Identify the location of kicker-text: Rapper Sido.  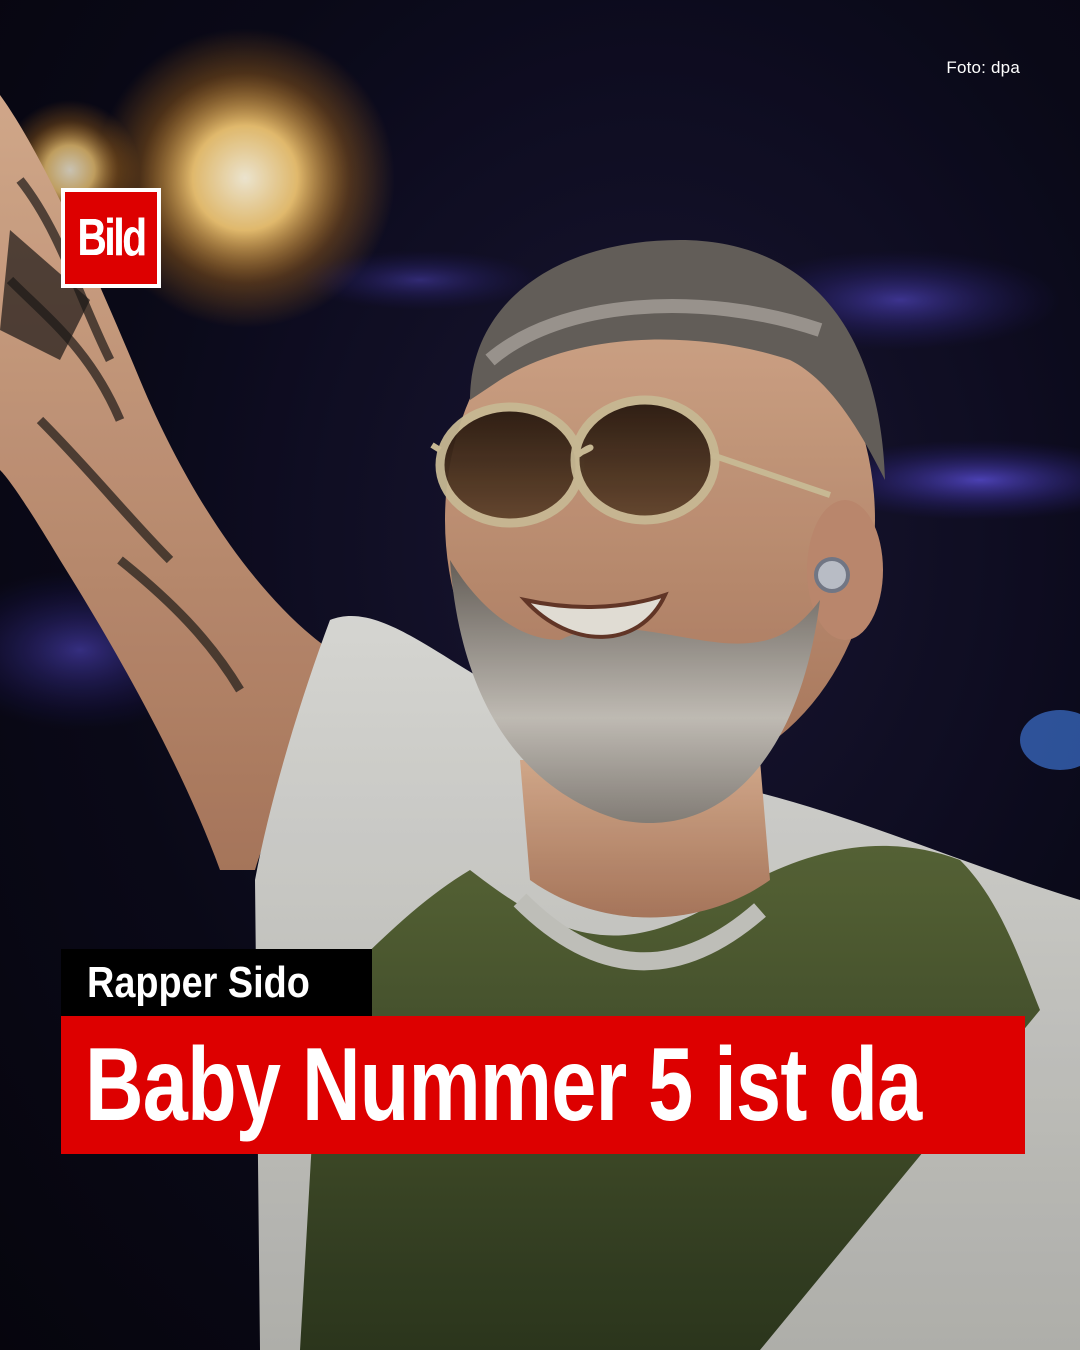
(198, 982).